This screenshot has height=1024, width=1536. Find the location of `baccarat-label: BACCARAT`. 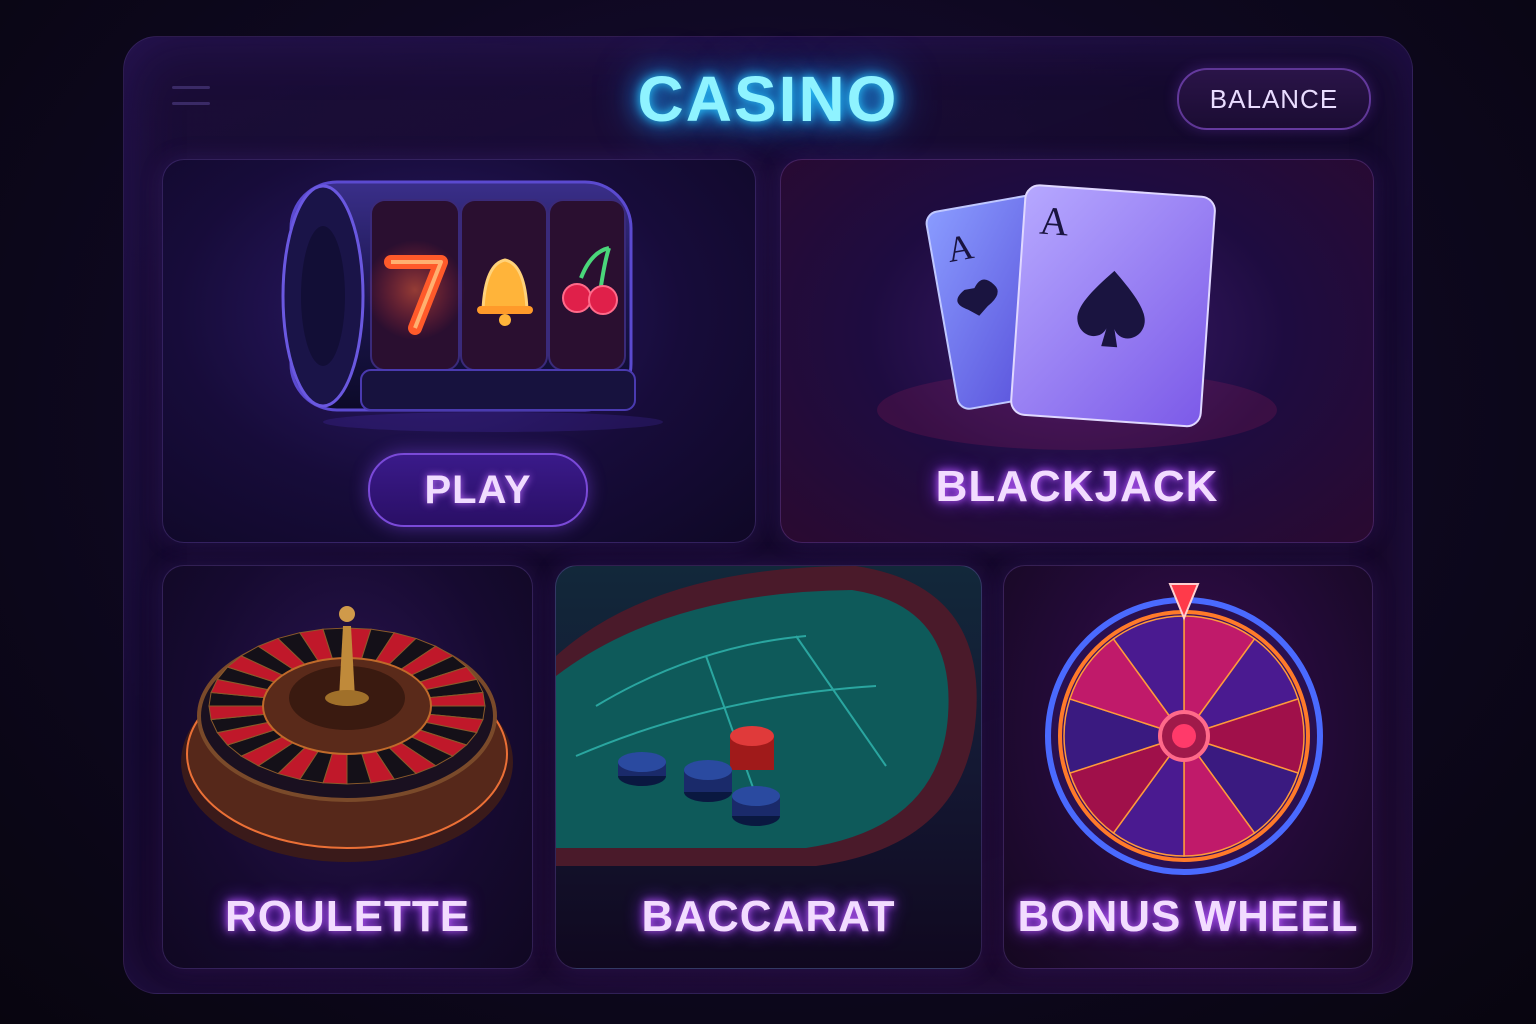

baccarat-label: BACCARAT is located at coordinates (768, 916).